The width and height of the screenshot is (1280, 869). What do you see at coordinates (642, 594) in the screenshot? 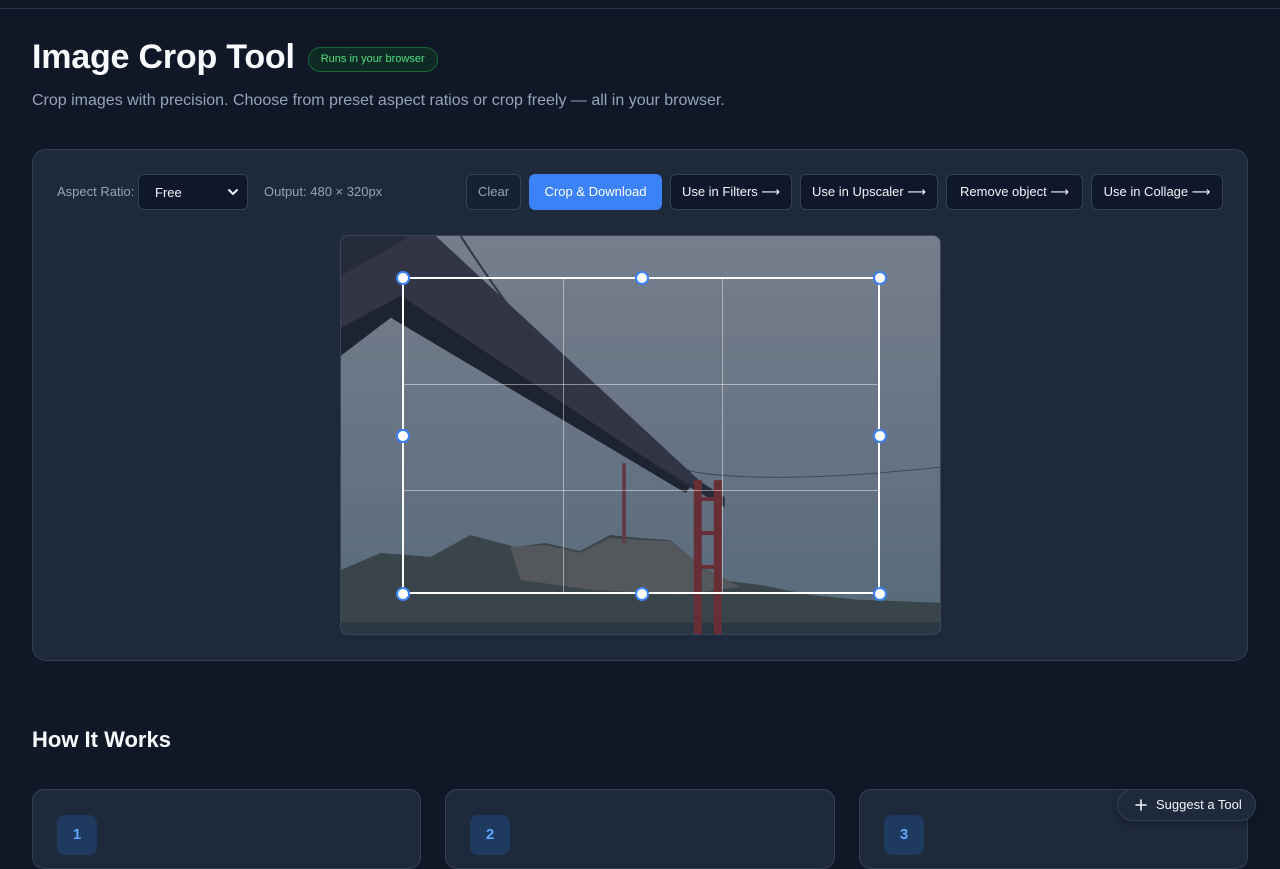
I see `crop-handle-bottom` at bounding box center [642, 594].